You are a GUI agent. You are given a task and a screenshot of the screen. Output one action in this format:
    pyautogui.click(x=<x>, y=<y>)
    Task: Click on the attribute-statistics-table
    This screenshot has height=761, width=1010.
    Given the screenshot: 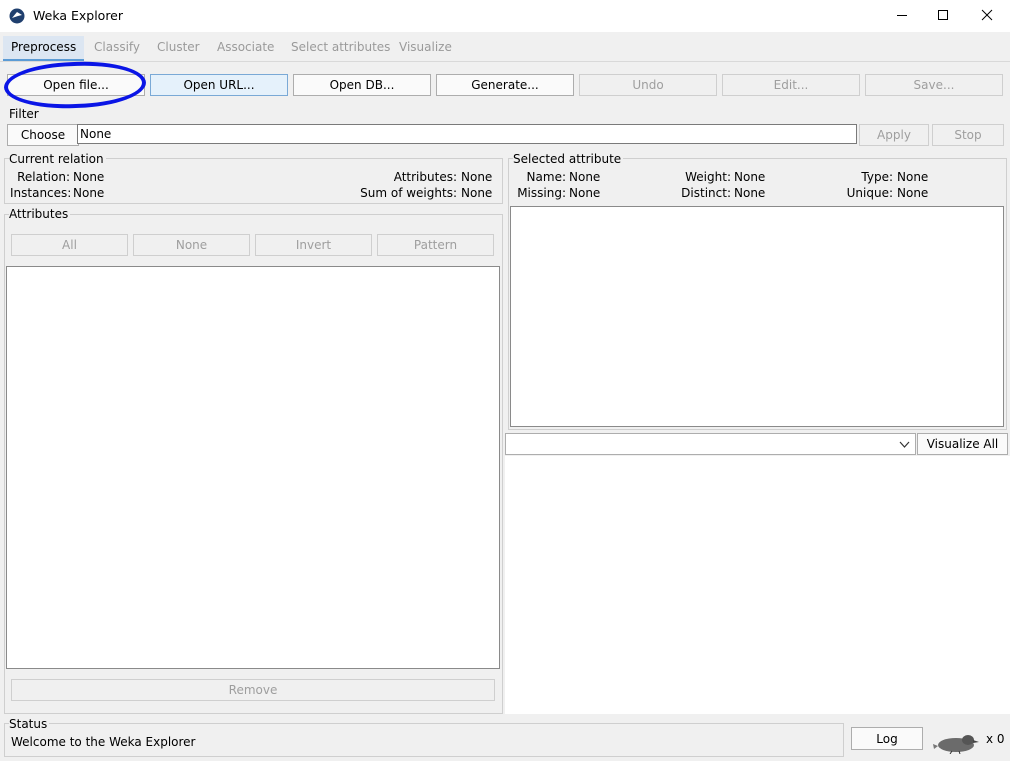 What is the action you would take?
    pyautogui.click(x=757, y=316)
    